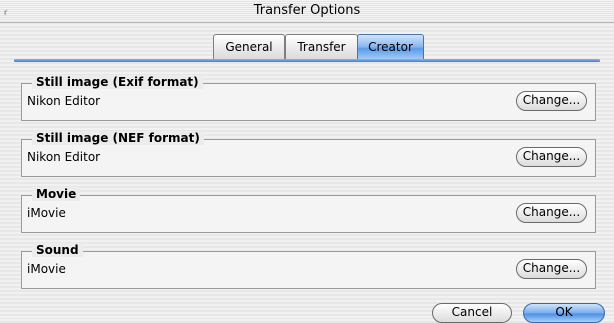 This screenshot has height=323, width=614. What do you see at coordinates (307, 60) in the screenshot?
I see `tab-divider-line` at bounding box center [307, 60].